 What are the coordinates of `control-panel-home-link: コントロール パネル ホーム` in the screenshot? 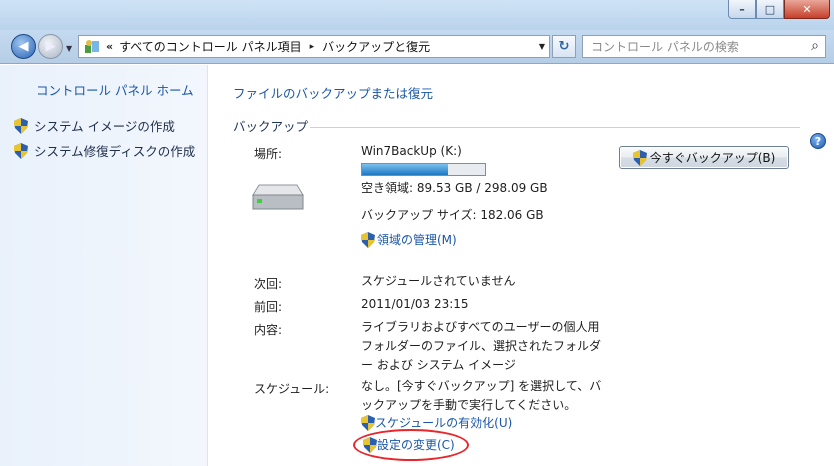 It's located at (115, 89).